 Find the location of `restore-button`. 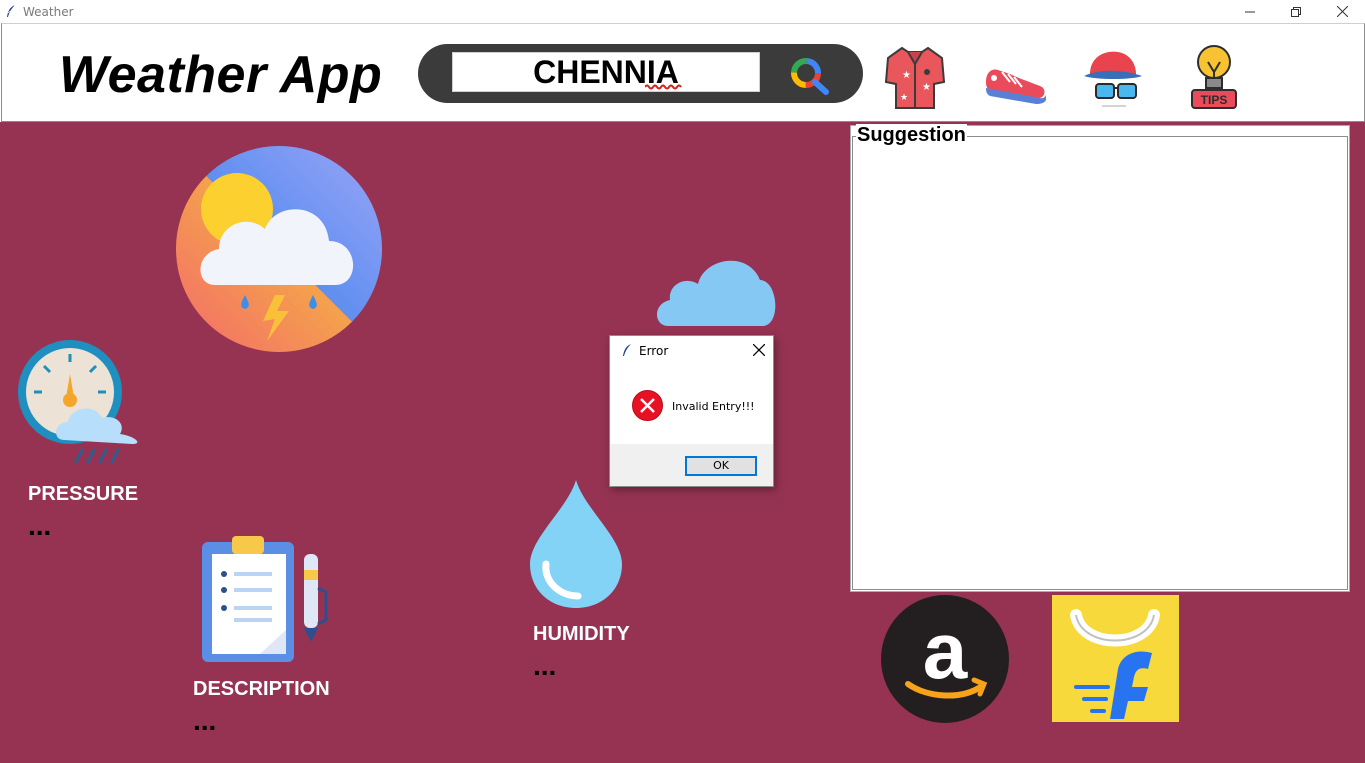

restore-button is located at coordinates (1296, 11).